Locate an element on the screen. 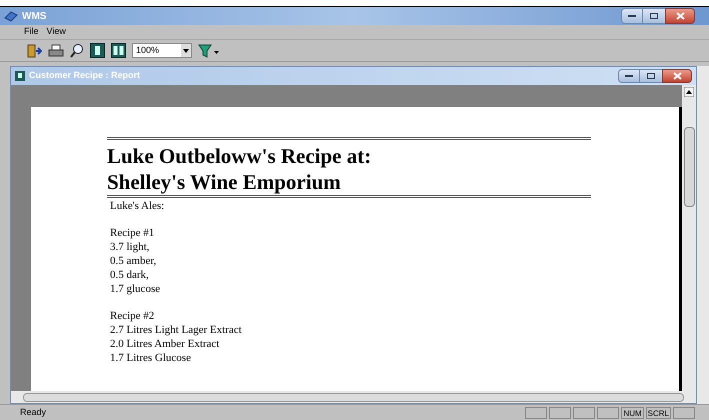 The width and height of the screenshot is (709, 420). menu-item: File is located at coordinates (31, 32).